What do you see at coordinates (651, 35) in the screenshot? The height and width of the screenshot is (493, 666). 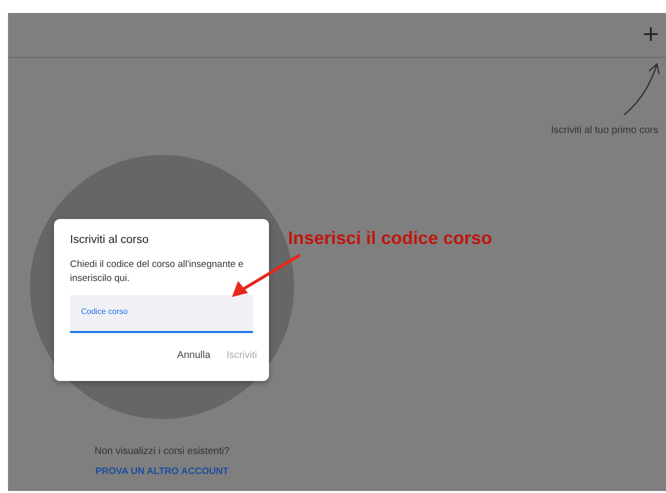 I see `add-button: +` at bounding box center [651, 35].